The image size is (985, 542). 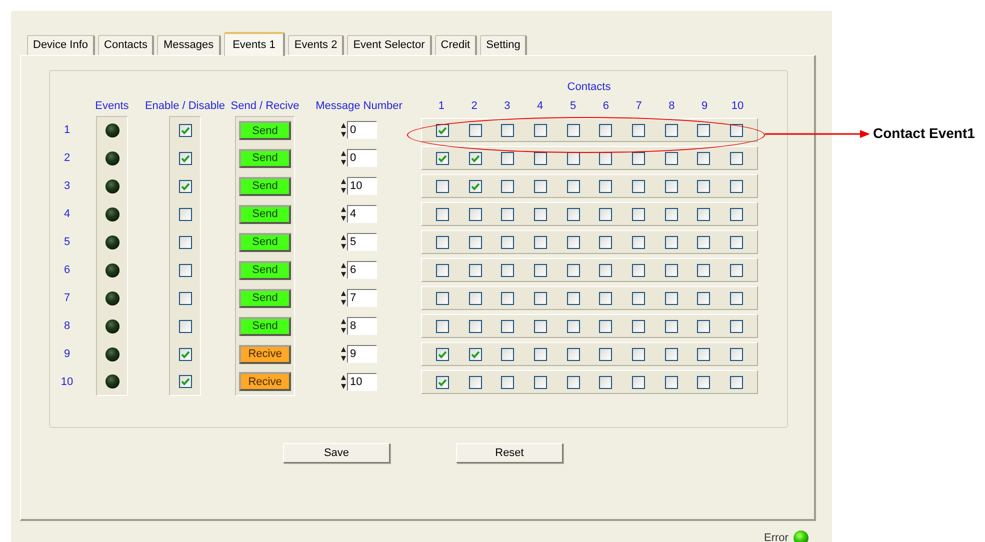 What do you see at coordinates (61, 45) in the screenshot?
I see `tab: Device Info` at bounding box center [61, 45].